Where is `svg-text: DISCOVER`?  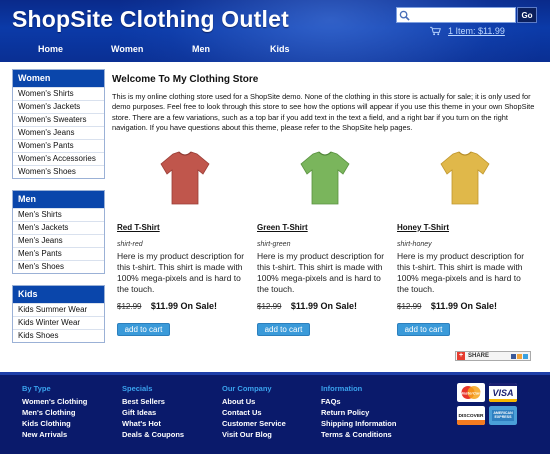 svg-text: DISCOVER is located at coordinates (471, 416).